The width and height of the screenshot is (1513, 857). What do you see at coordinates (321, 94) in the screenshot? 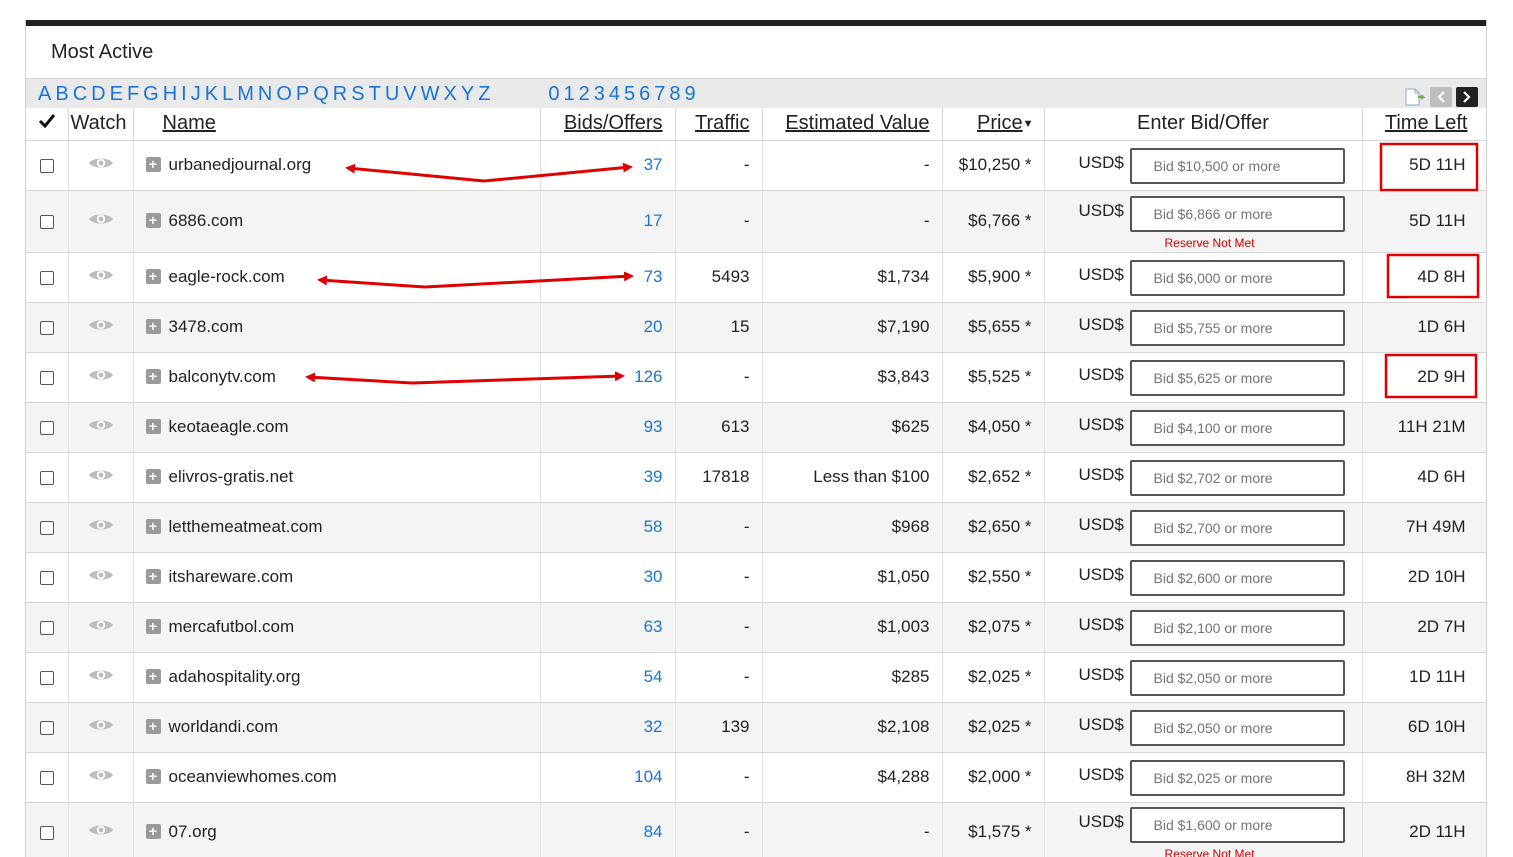
I see `letter-filter-q: Q` at bounding box center [321, 94].